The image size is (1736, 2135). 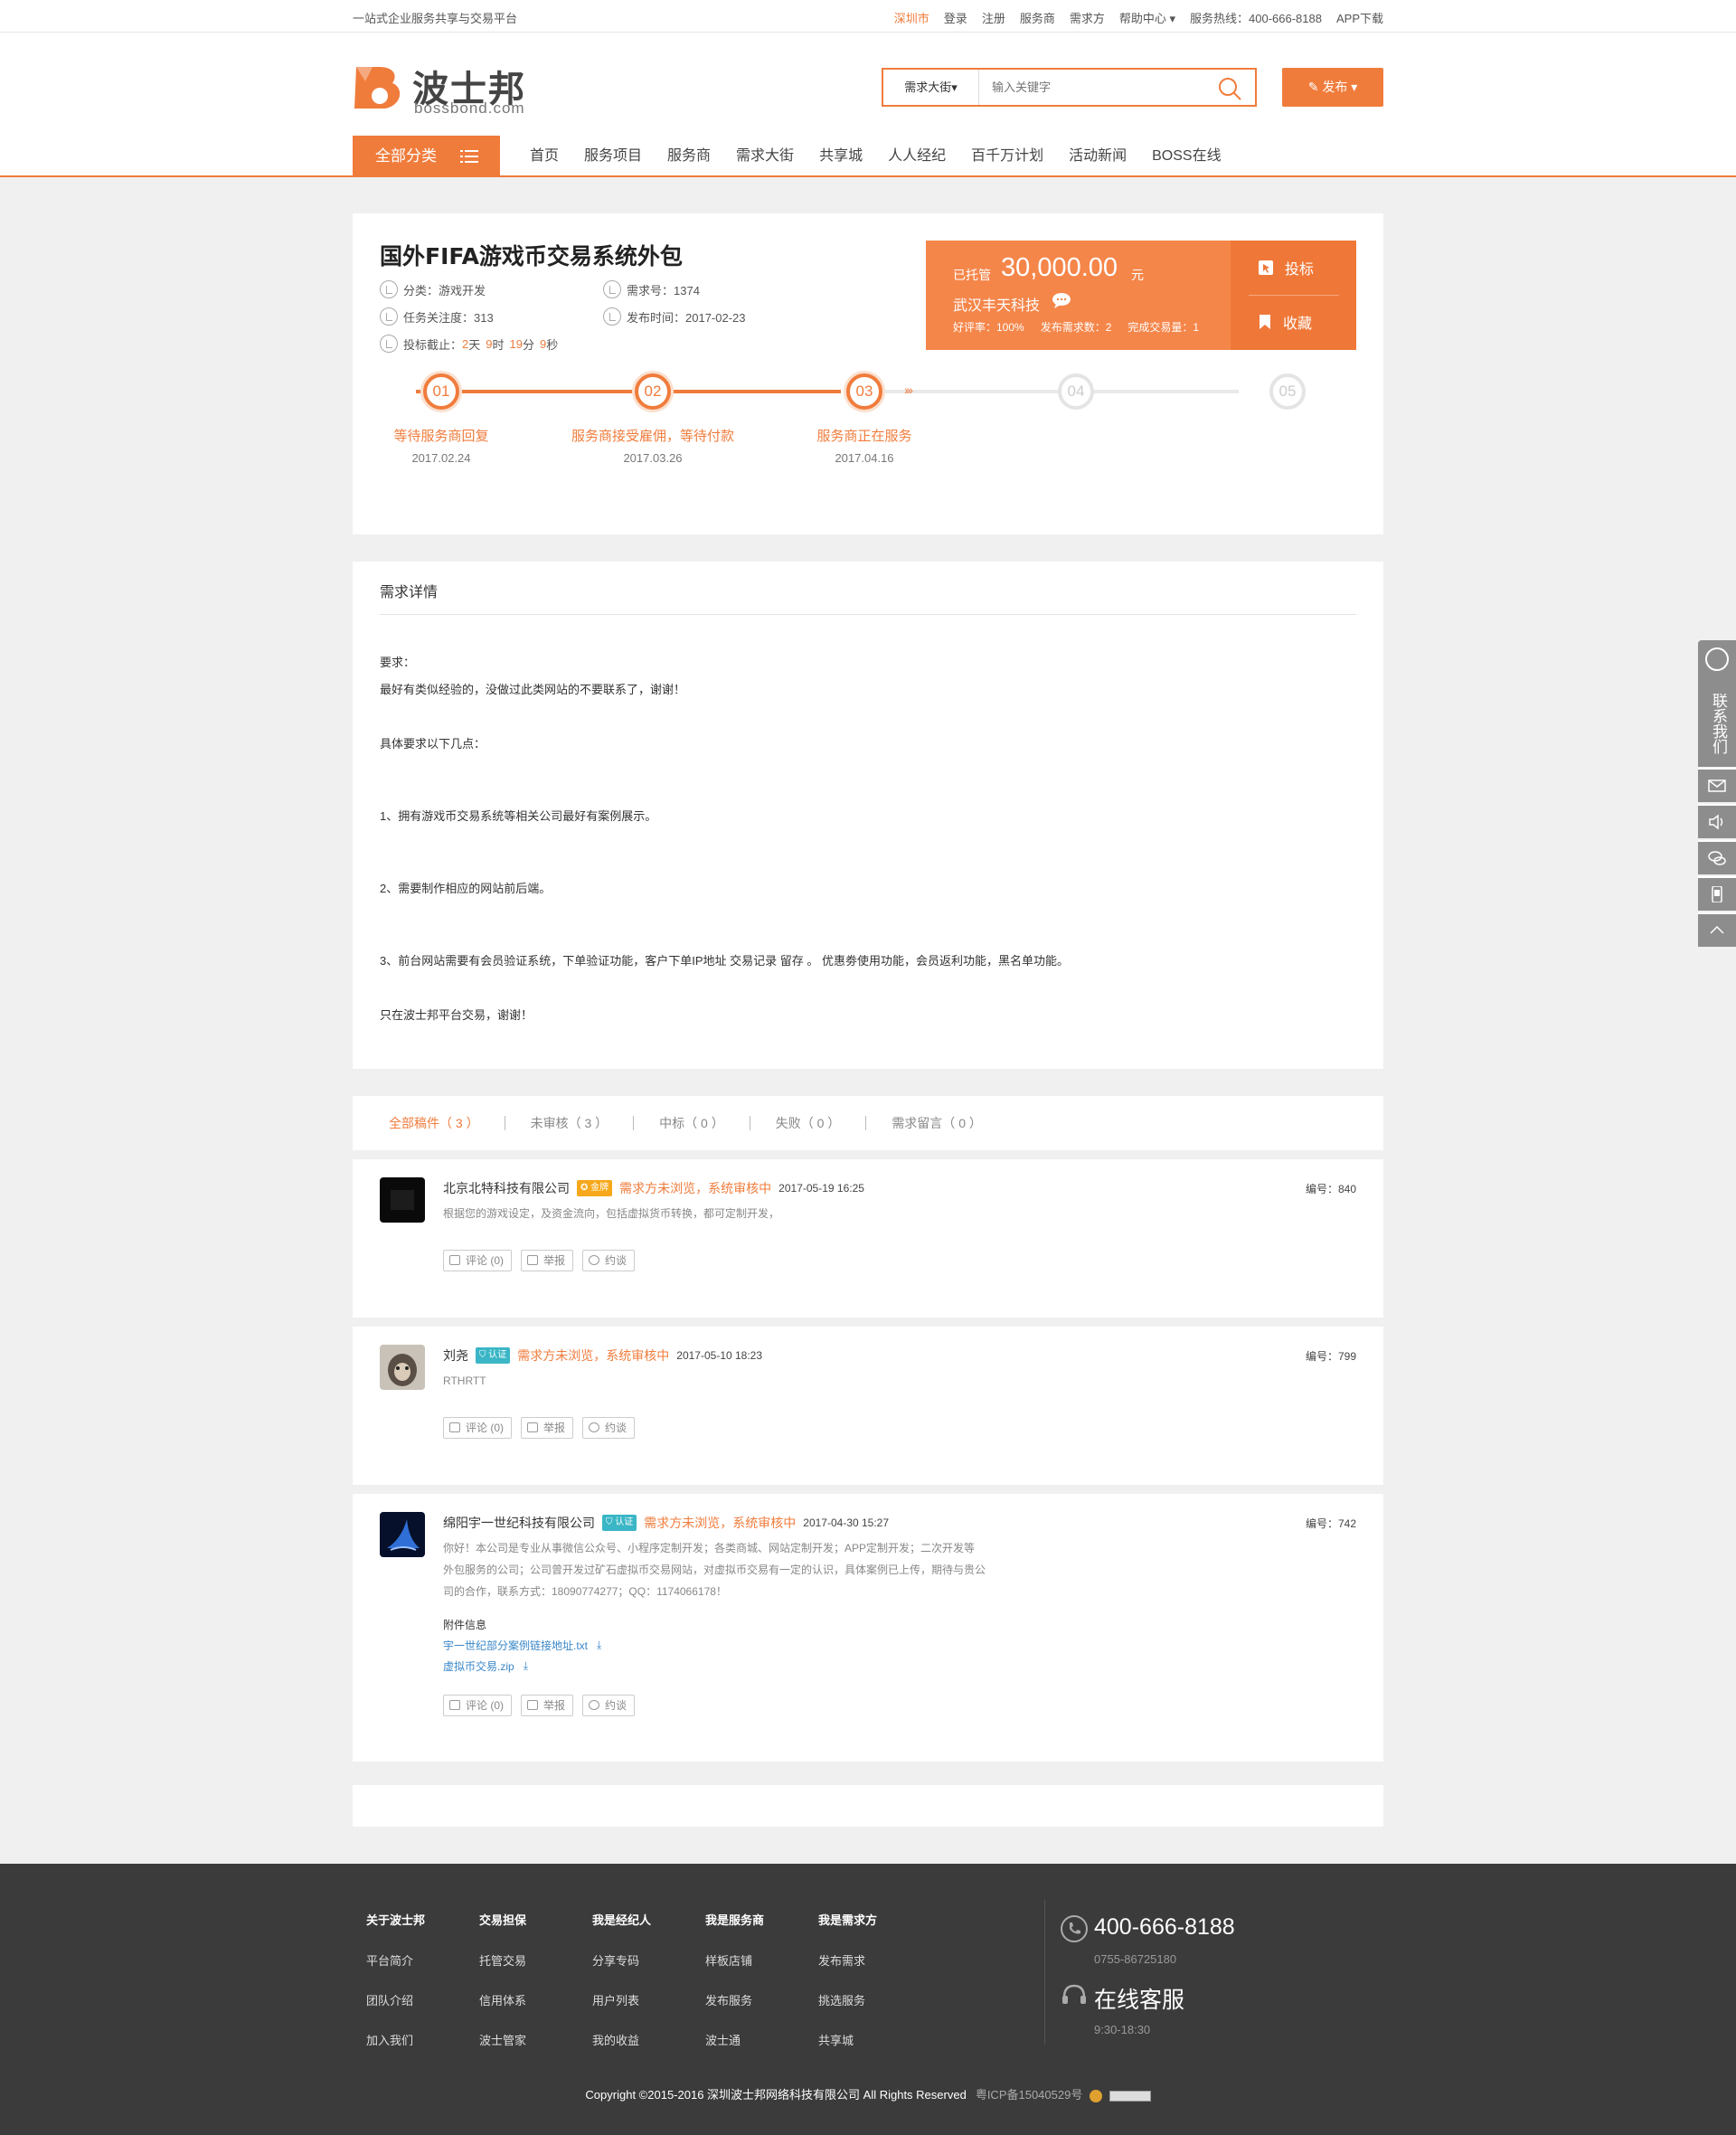 What do you see at coordinates (1717, 821) in the screenshot?
I see `speaker-button` at bounding box center [1717, 821].